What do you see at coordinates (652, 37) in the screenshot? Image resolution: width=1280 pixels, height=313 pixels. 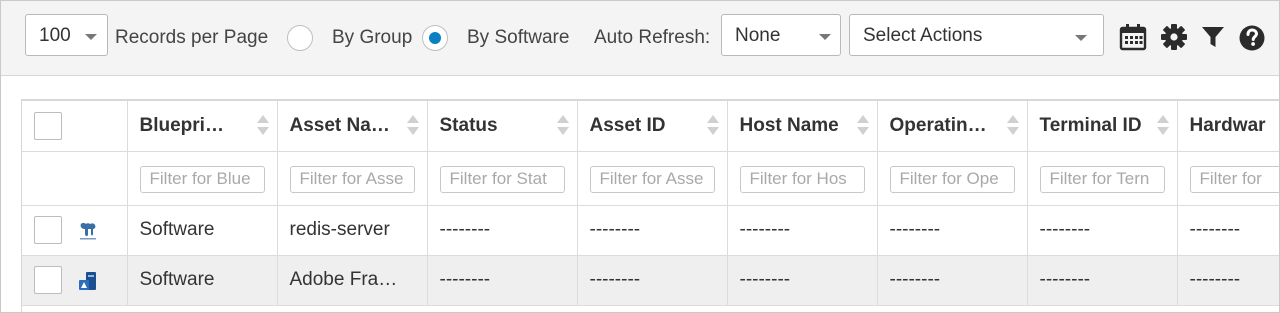 I see `auto-refresh-label: Auto Refresh:` at bounding box center [652, 37].